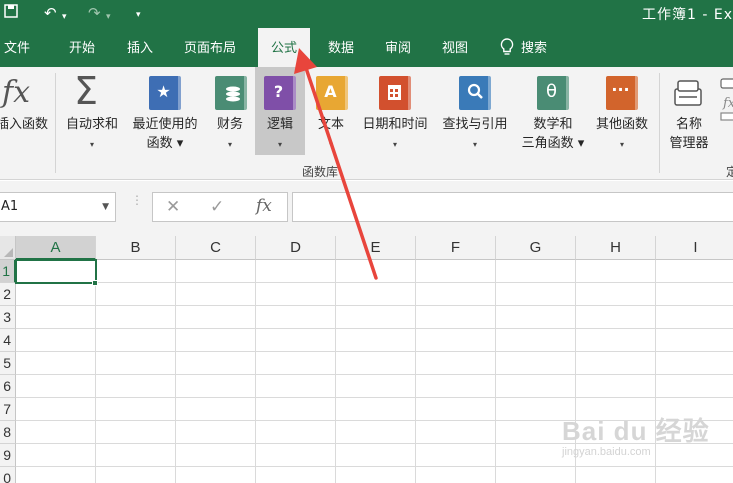 Image resolution: width=733 pixels, height=483 pixels. What do you see at coordinates (456, 248) in the screenshot?
I see `column-header-f: F` at bounding box center [456, 248].